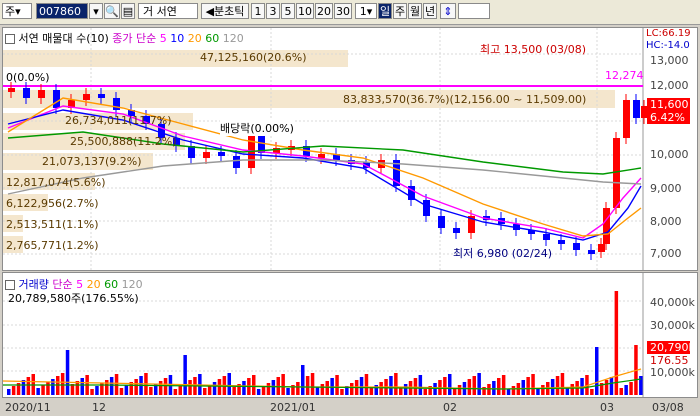 The height and width of the screenshot is (416, 700). Describe the element at coordinates (366, 11) in the screenshot. I see `count-input: 1▾` at that location.